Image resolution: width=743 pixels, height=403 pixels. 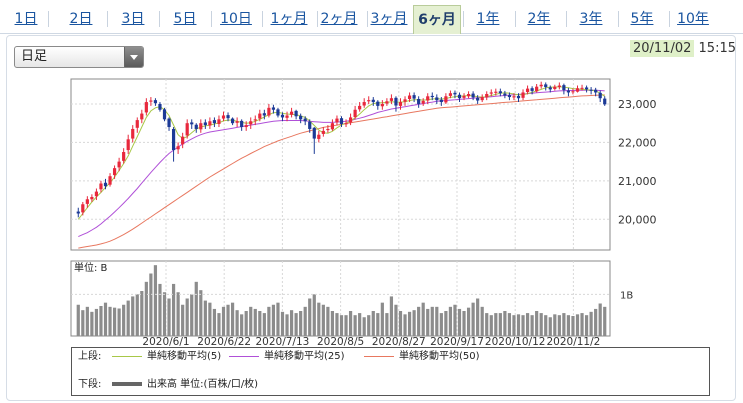 What do you see at coordinates (637, 142) in the screenshot?
I see `price-tick-label: 22,000` at bounding box center [637, 142].